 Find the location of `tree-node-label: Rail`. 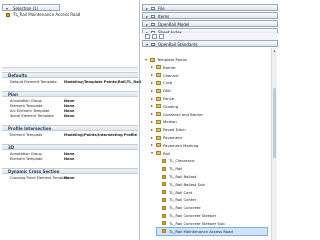

tree-node-label: Rail is located at coordinates (166, 153).